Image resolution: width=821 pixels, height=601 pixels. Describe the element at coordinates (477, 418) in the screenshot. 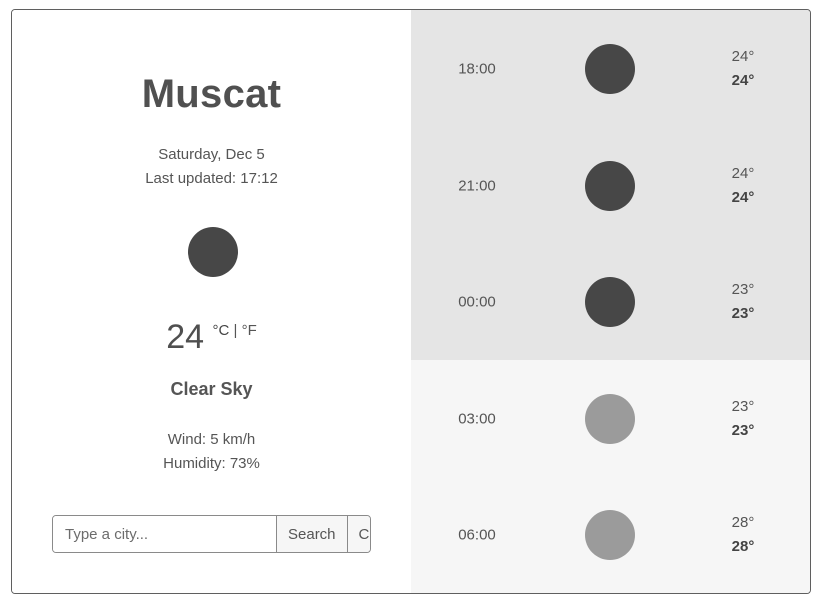

I see `forecast-time: 03:00` at that location.